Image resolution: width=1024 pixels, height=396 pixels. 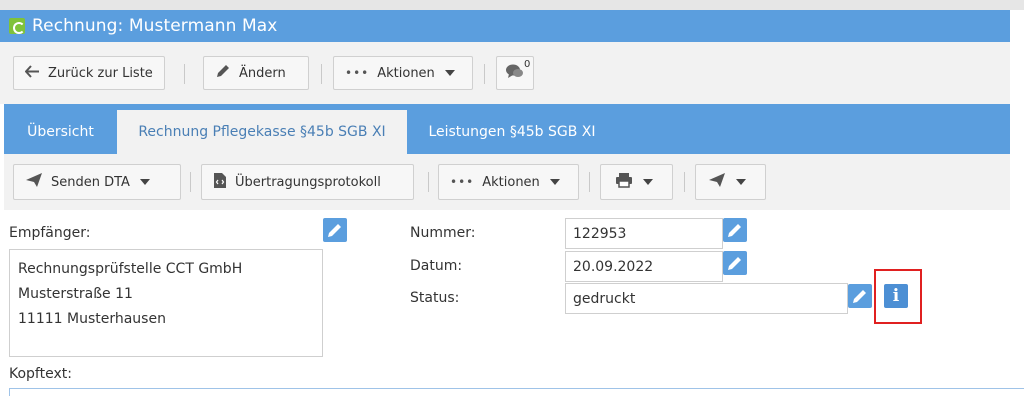 I want to click on status-field: gedruckt, so click(x=706, y=298).